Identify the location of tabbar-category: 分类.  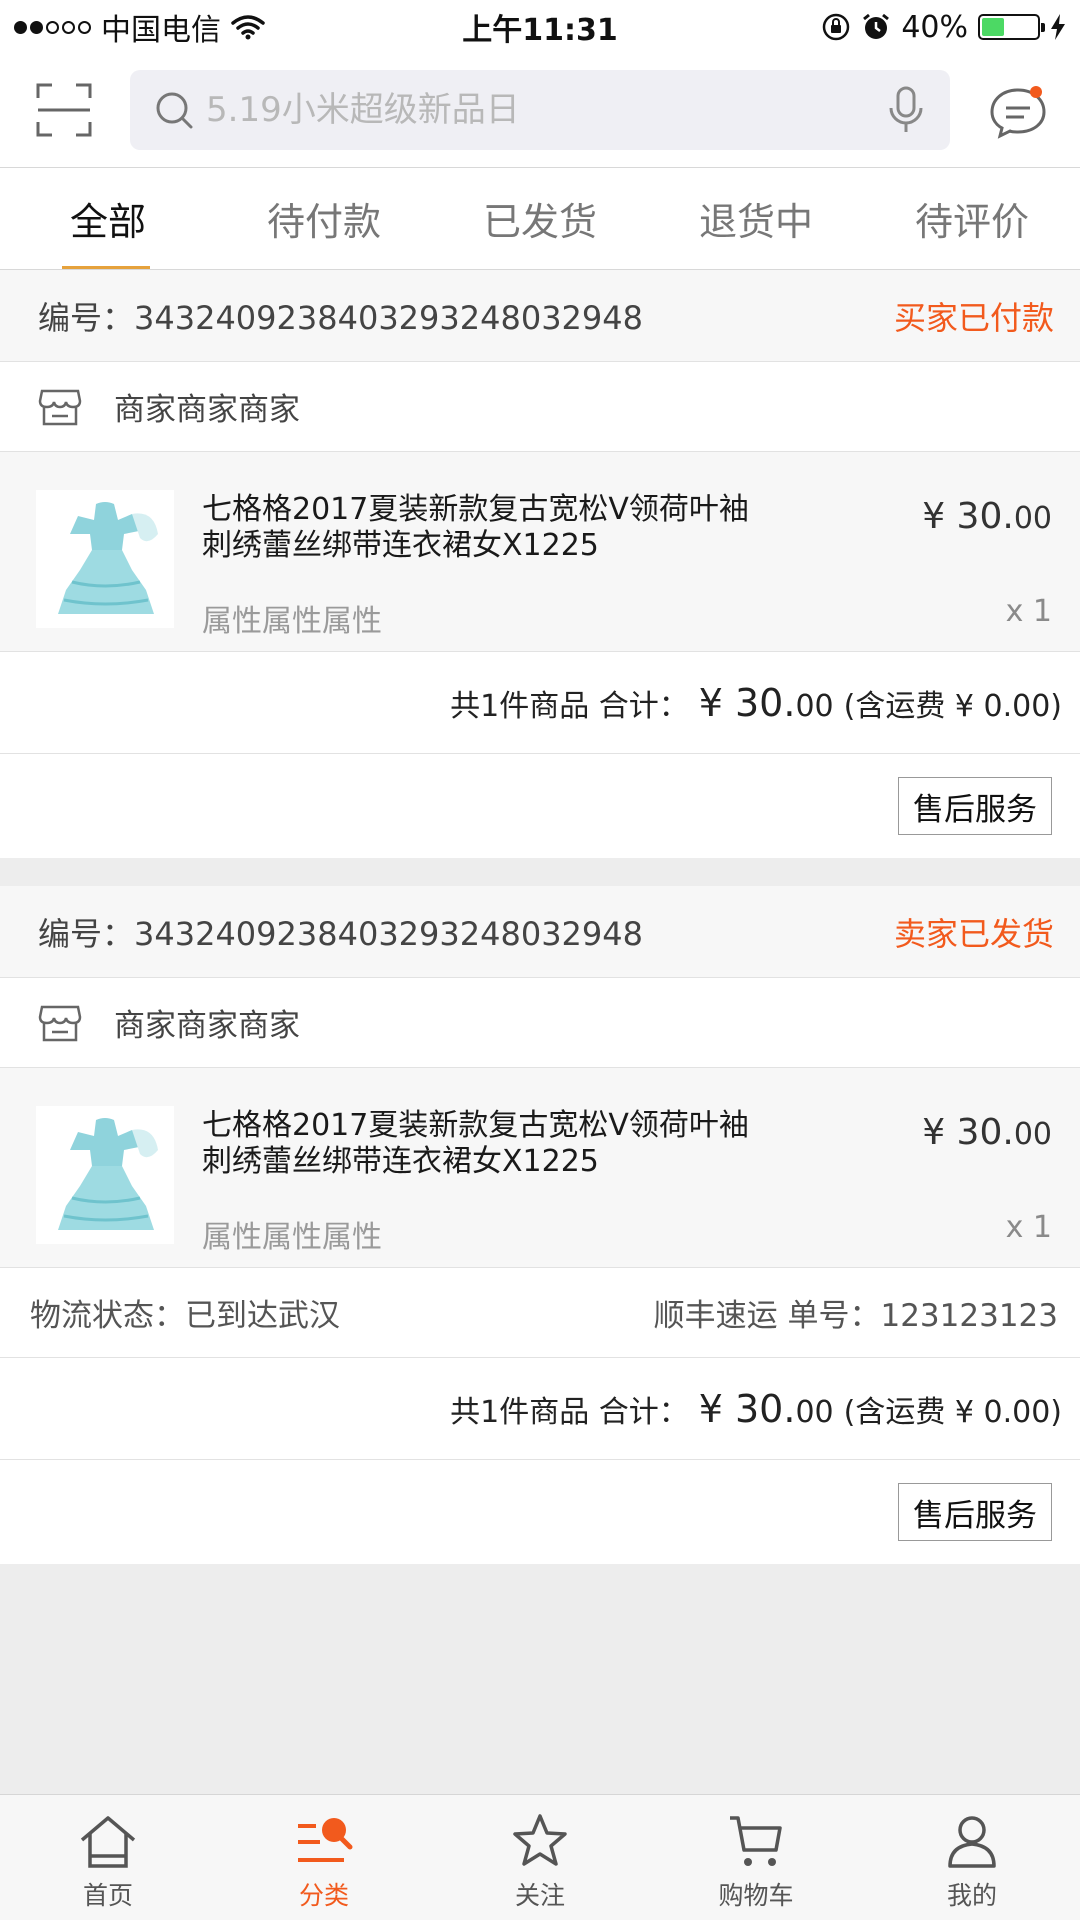
(324, 1857).